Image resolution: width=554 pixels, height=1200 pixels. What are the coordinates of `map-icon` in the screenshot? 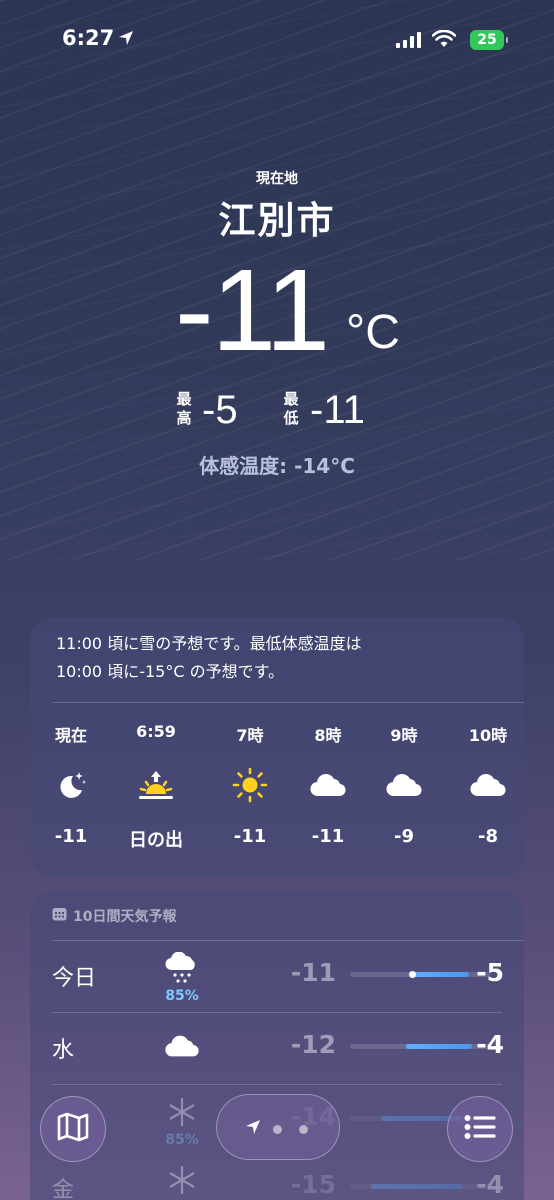 It's located at (73, 1129).